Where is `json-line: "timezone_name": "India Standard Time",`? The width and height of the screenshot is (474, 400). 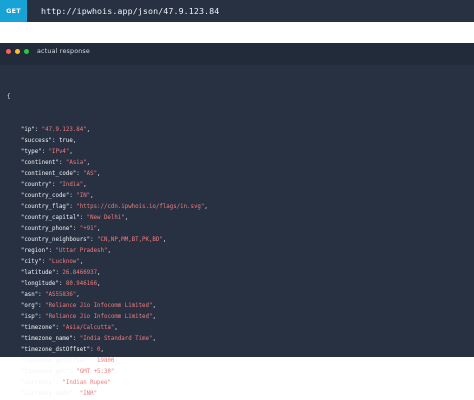 json-line: "timezone_name": "India Standard Time", is located at coordinates (237, 339).